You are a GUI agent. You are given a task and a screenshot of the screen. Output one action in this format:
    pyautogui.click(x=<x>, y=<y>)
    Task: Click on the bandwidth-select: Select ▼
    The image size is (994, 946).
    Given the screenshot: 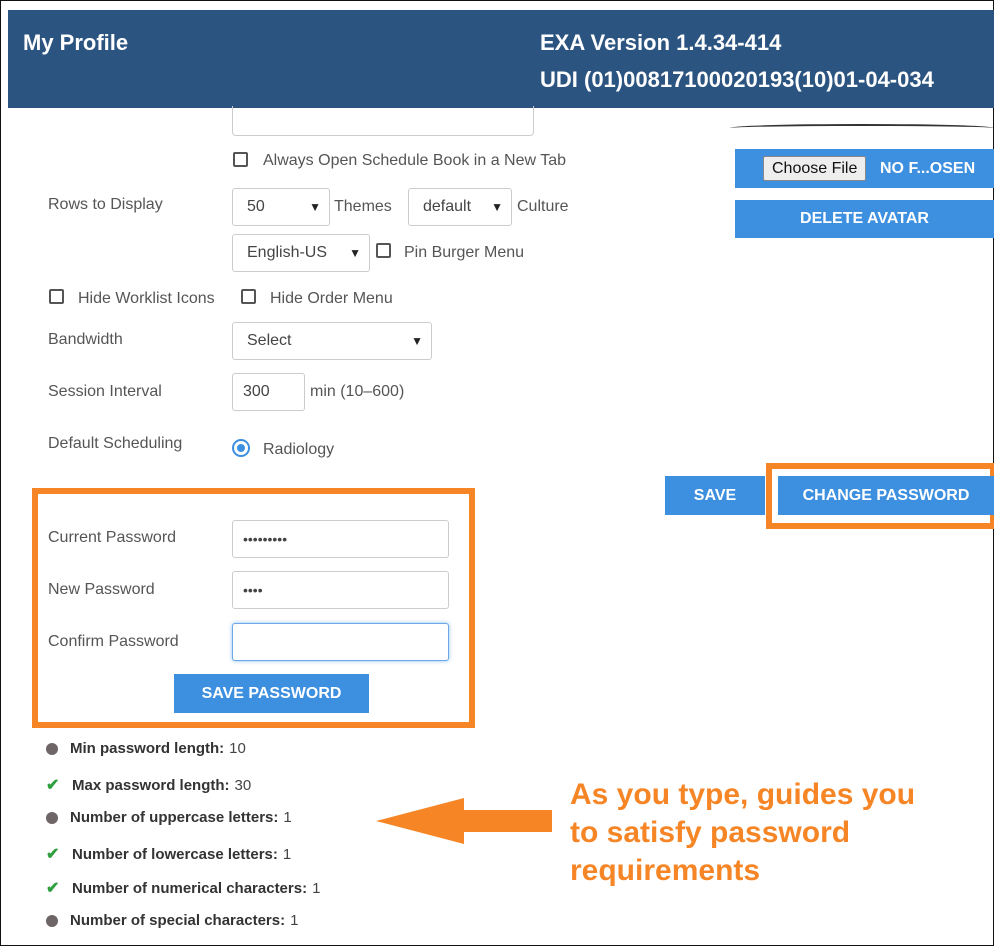 What is the action you would take?
    pyautogui.click(x=332, y=341)
    